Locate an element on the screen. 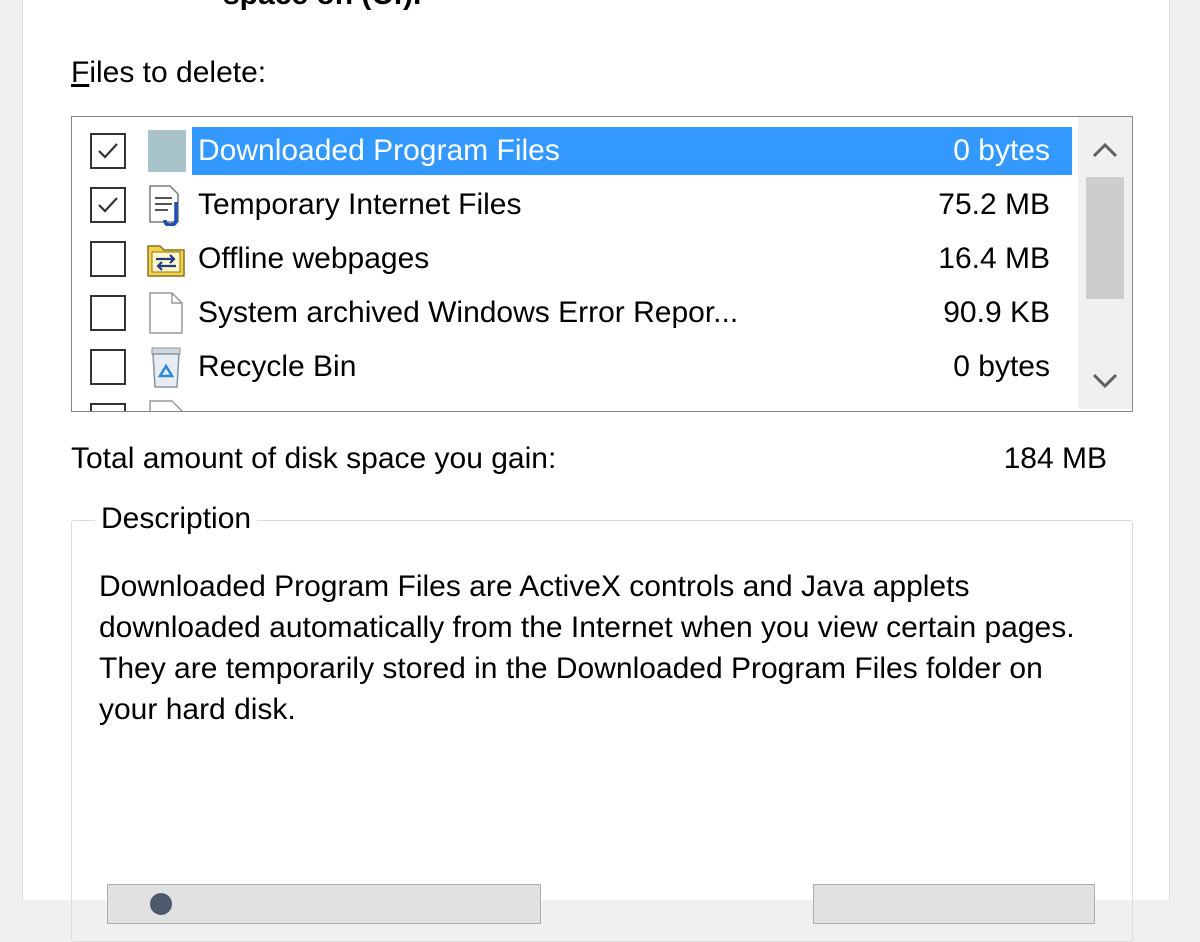  files-to-delete-label: Files to delete: is located at coordinates (168, 73).